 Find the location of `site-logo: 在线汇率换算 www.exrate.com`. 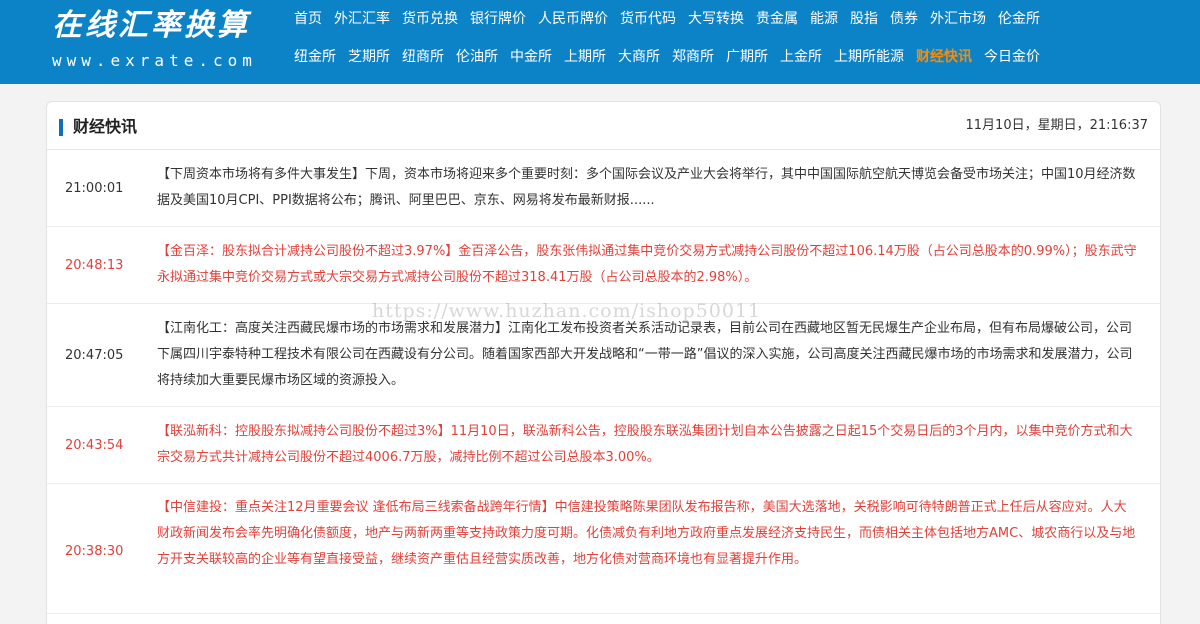

site-logo: 在线汇率换算 www.exrate.com is located at coordinates (172, 39).